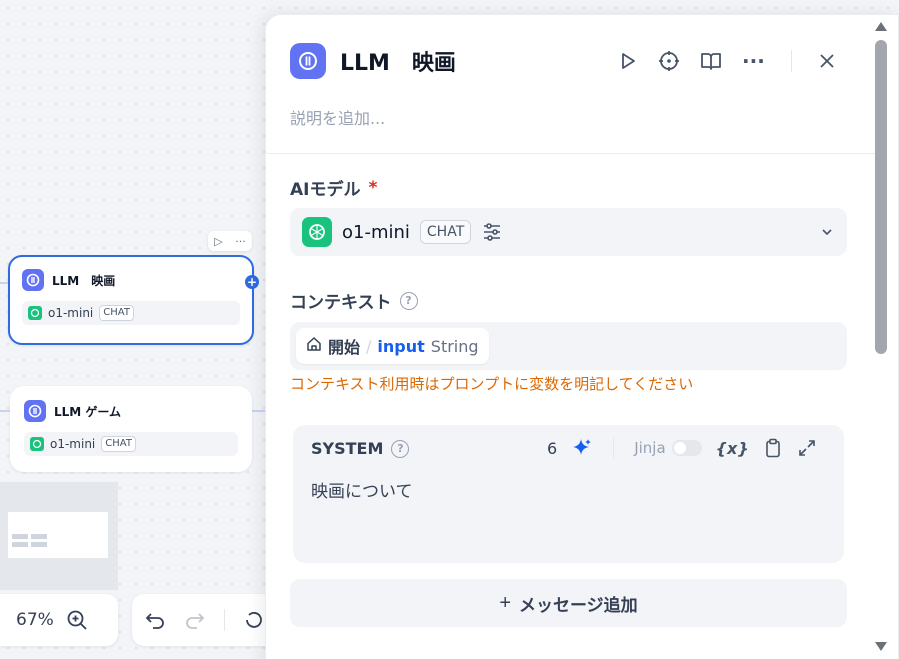 The image size is (899, 659). What do you see at coordinates (582, 448) in the screenshot?
I see `sparkle-icon` at bounding box center [582, 448].